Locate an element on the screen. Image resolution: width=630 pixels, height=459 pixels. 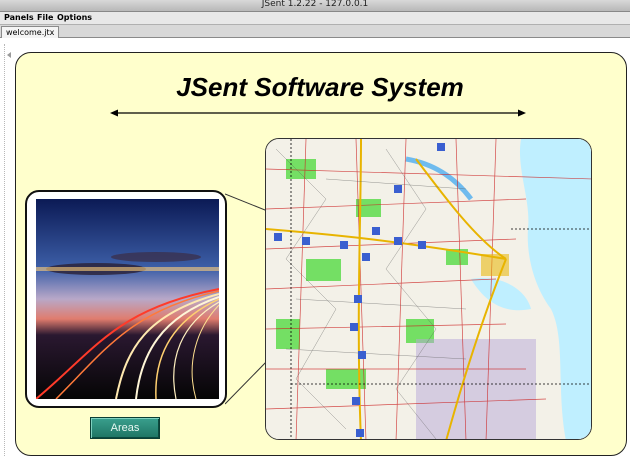
callout-connector-lines is located at coordinates (247, 299).